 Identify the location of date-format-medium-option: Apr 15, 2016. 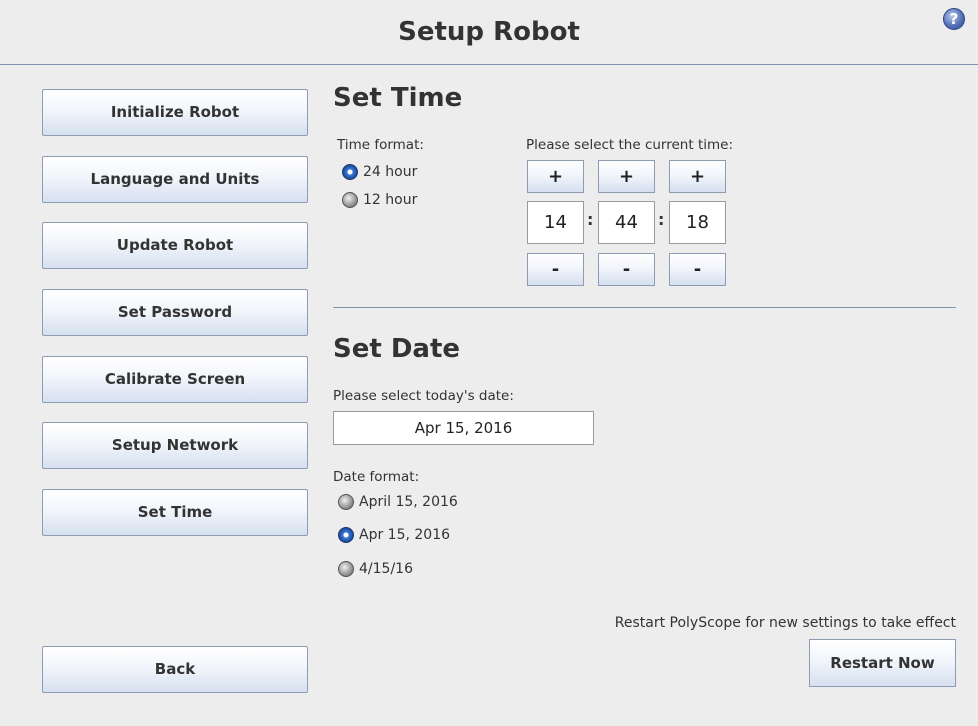
(394, 535).